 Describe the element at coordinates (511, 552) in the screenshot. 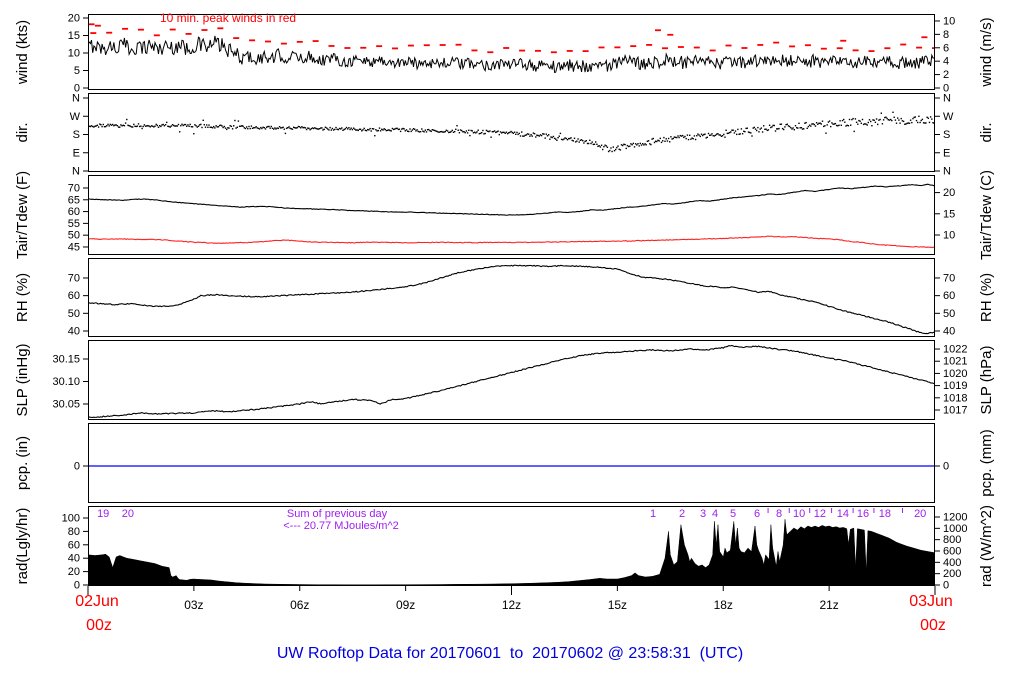

I see `rad-series-group` at that location.